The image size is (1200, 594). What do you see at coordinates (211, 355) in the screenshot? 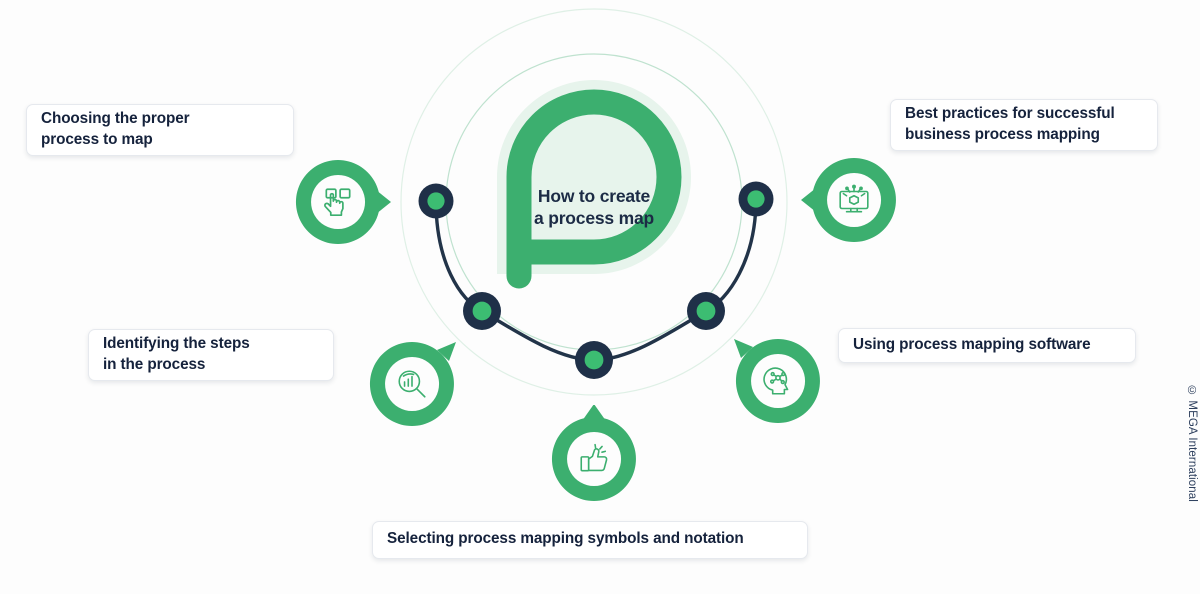
I see `step-label-identifying-the-steps-in-the-process: Identifying the steps in the process` at bounding box center [211, 355].